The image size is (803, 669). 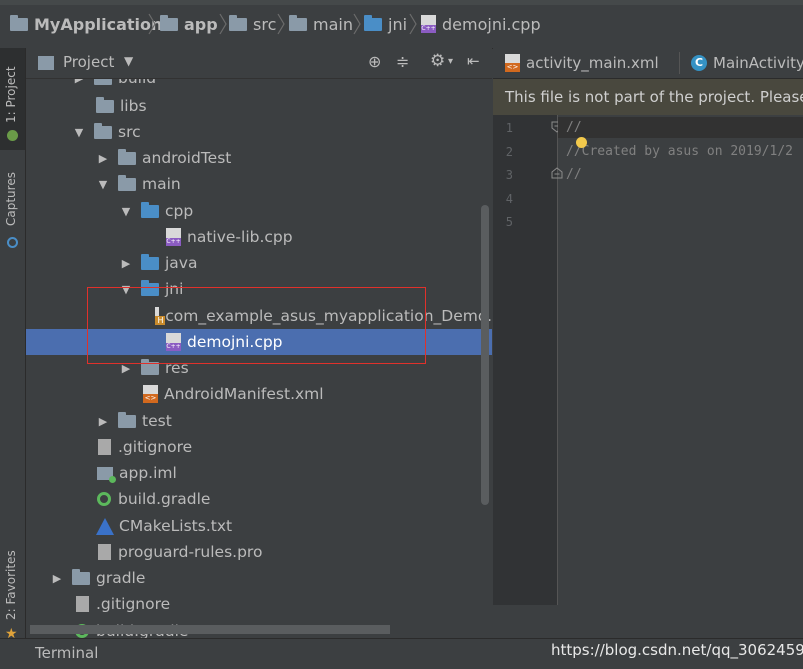 I want to click on project-panel-title: Project, so click(x=88, y=62).